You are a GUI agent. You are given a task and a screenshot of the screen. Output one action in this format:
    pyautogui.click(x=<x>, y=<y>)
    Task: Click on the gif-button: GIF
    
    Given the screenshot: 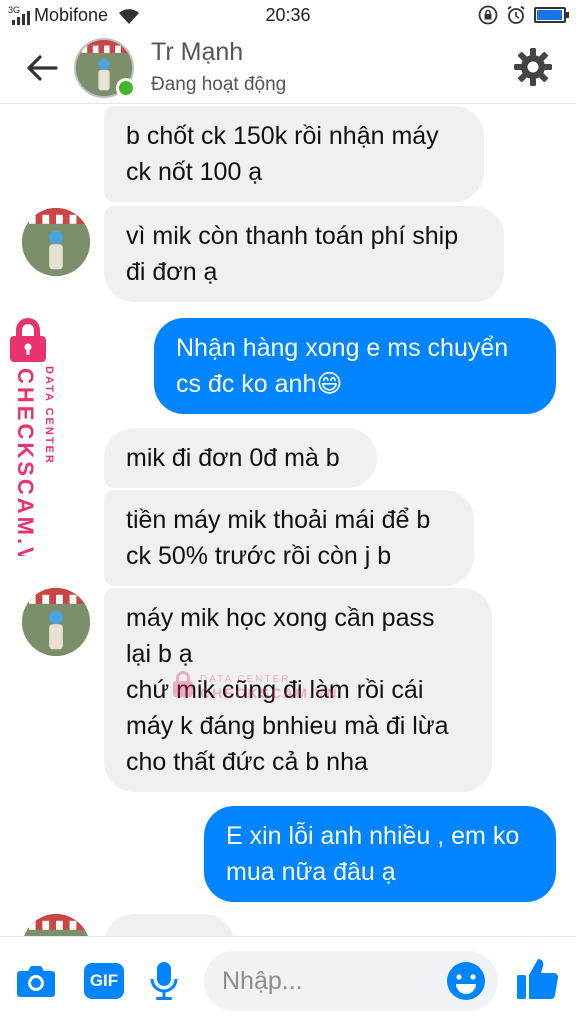 What is the action you would take?
    pyautogui.click(x=104, y=981)
    